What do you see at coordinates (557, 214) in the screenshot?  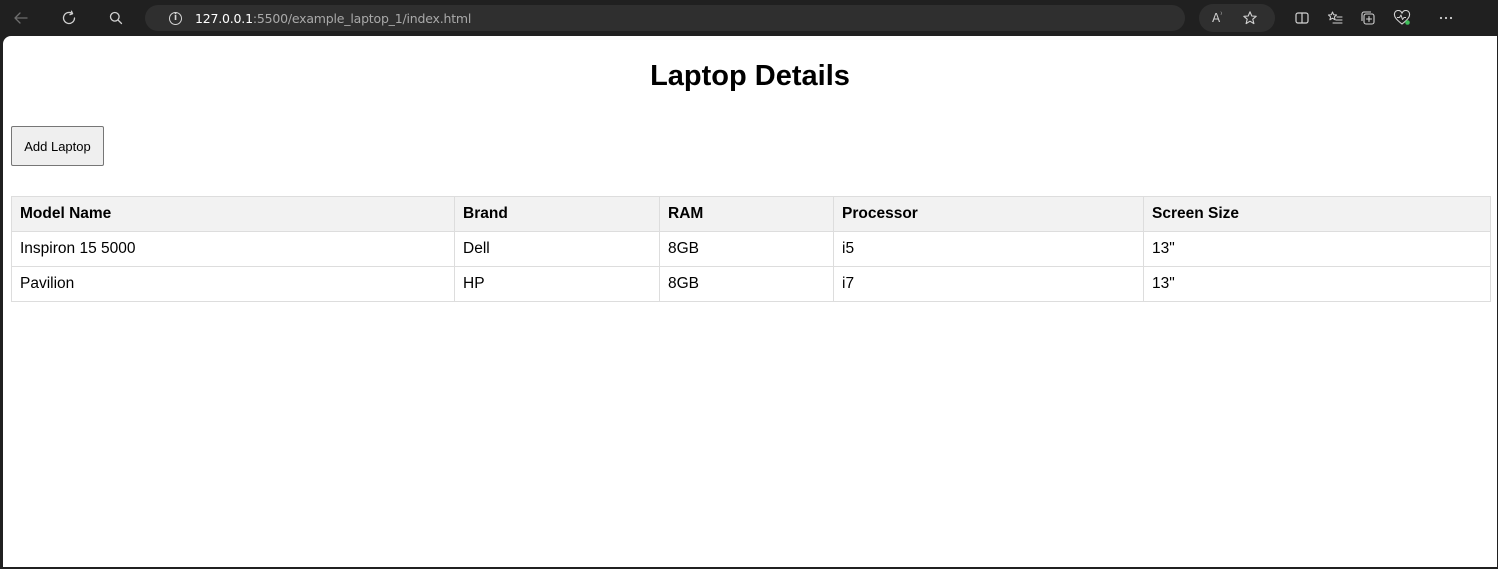 I see `column-header-brand: Brand` at bounding box center [557, 214].